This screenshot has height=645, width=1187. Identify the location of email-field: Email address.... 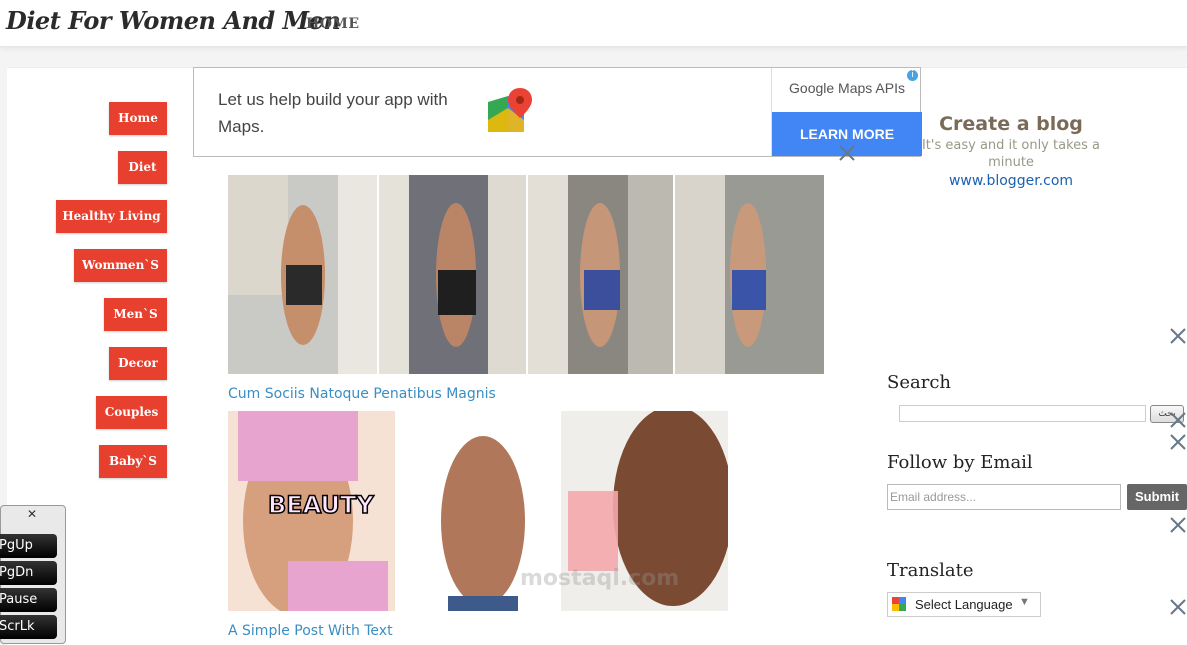
(1004, 497).